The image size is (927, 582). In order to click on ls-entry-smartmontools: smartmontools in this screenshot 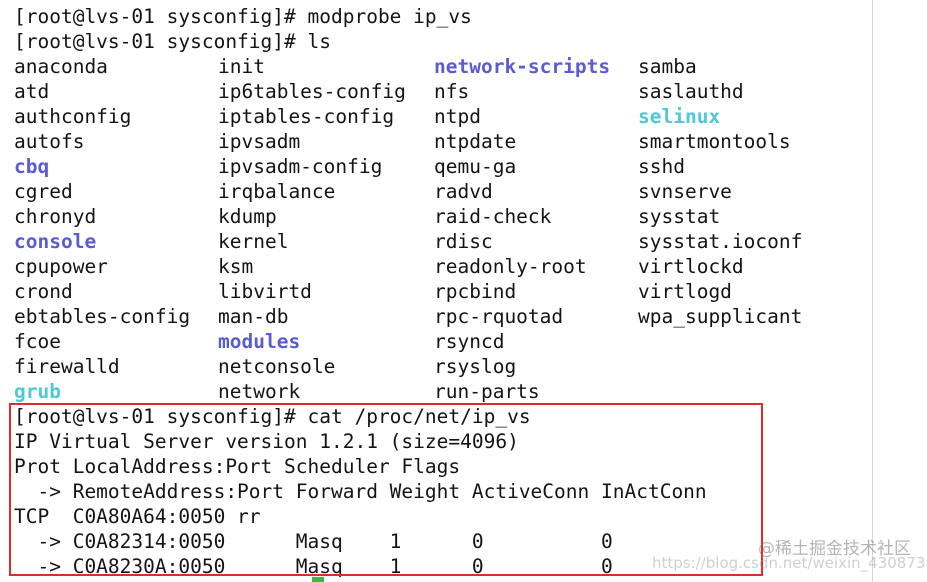, I will do `click(714, 141)`.